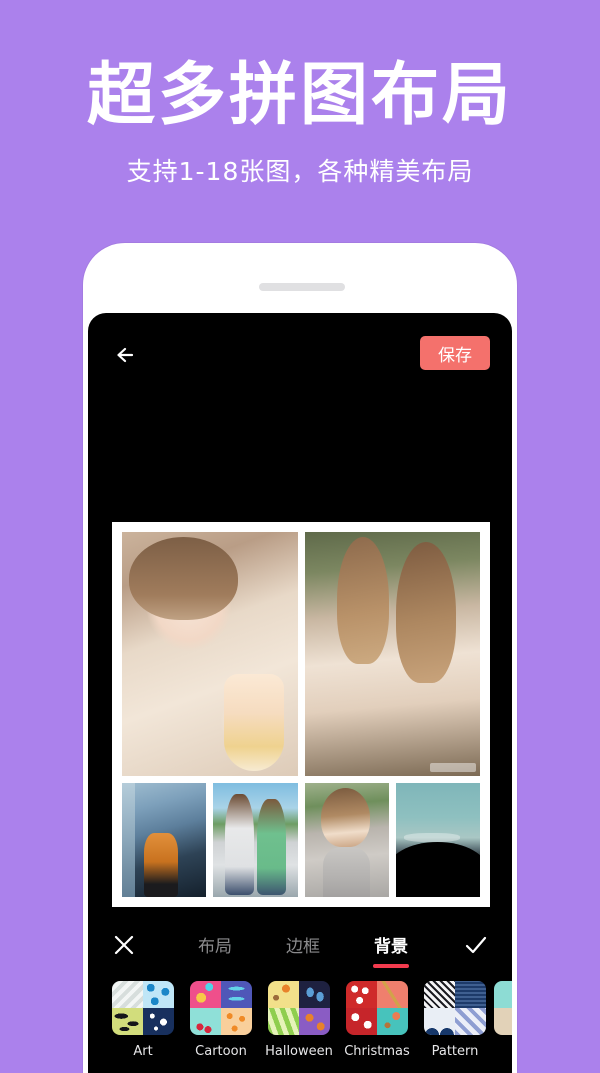  Describe the element at coordinates (391, 966) in the screenshot. I see `tab-underline` at that location.